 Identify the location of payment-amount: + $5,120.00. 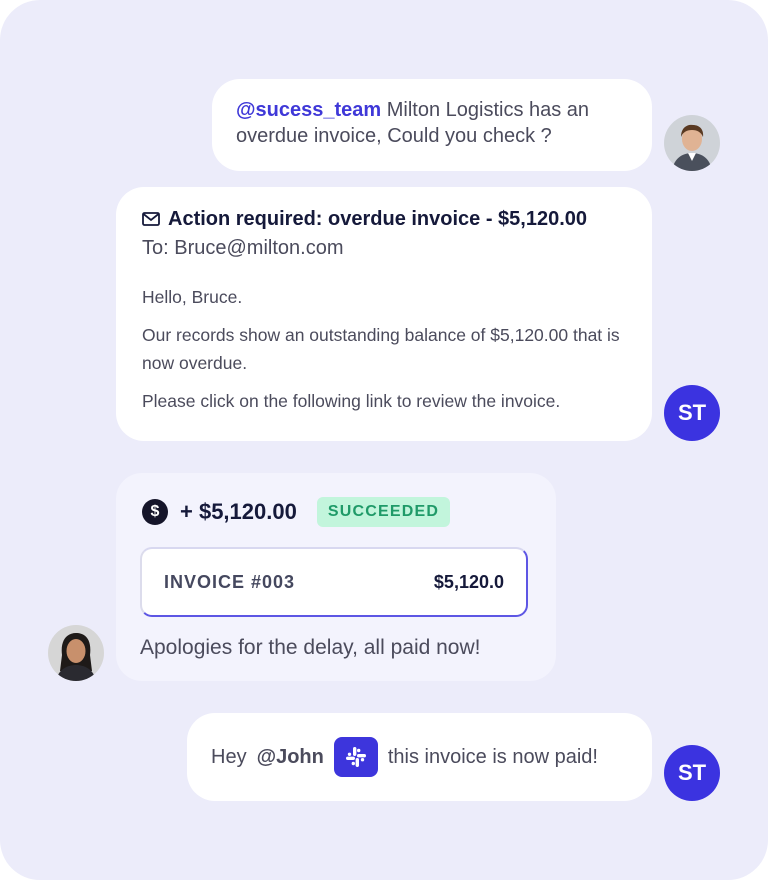
(238, 511).